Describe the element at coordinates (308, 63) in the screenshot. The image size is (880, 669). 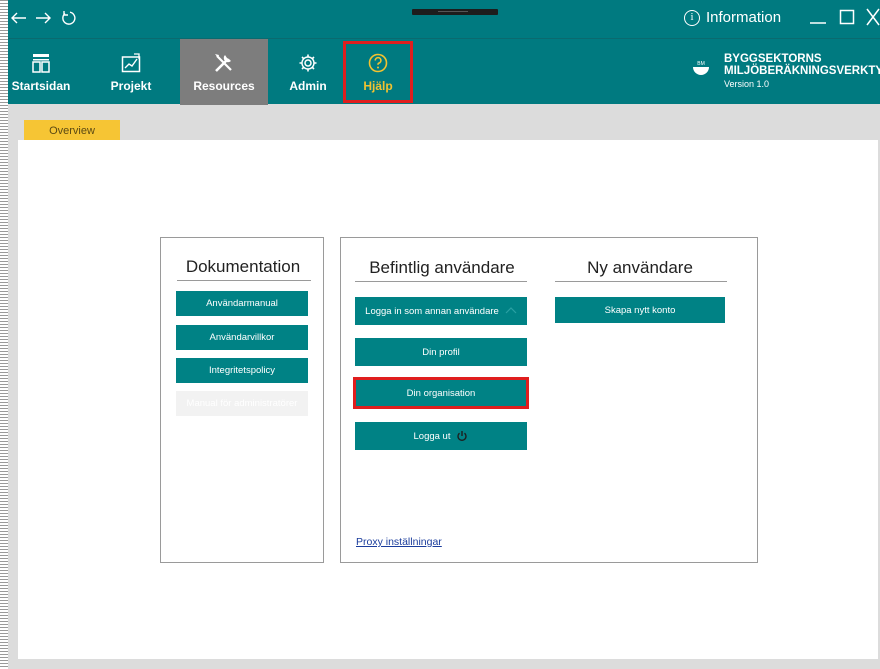
I see `gear-icon` at that location.